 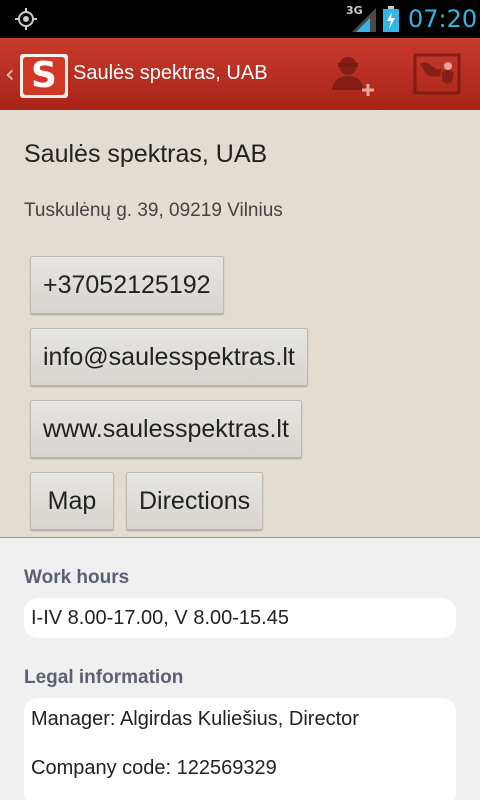 I want to click on map-button: Map, so click(x=72, y=501).